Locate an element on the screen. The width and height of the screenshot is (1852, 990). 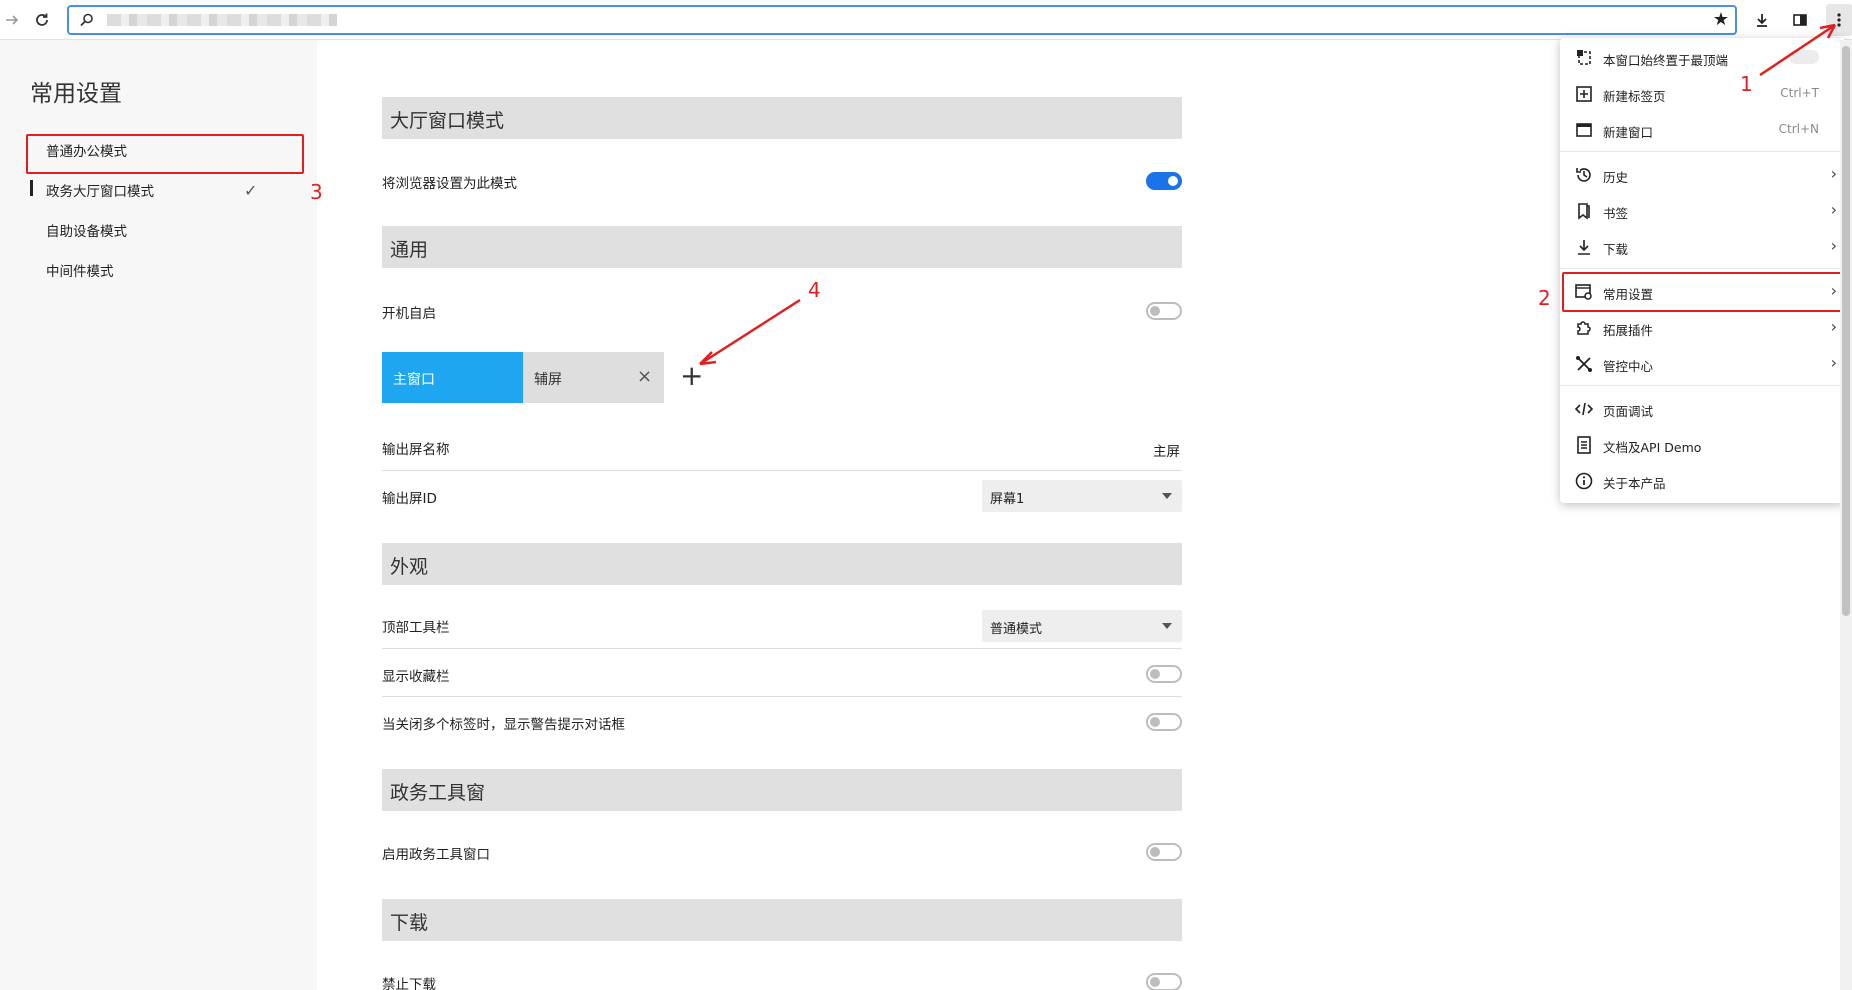
annotation-4: 4 is located at coordinates (814, 290).